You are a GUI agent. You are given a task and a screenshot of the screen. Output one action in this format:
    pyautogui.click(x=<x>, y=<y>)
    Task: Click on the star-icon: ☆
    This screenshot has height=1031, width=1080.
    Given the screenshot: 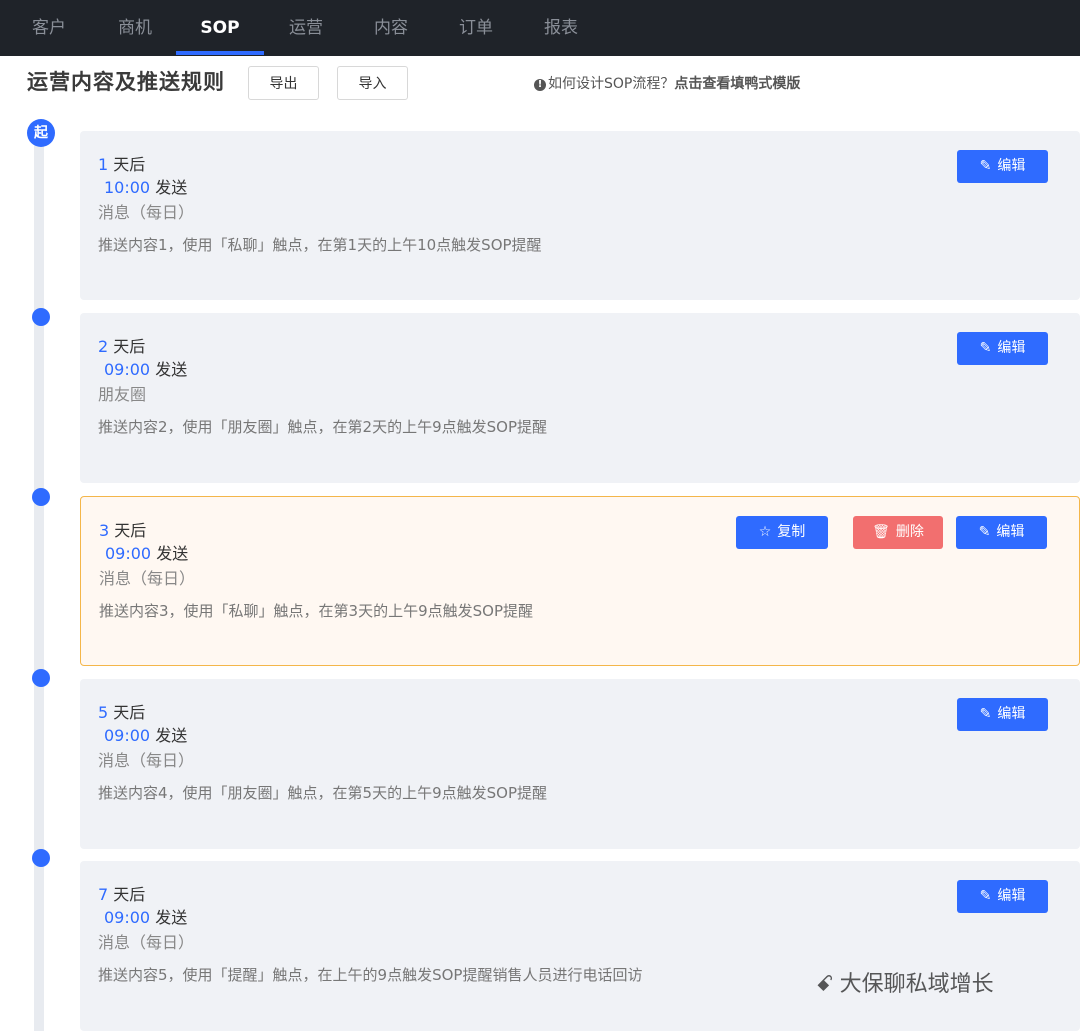 What is the action you would take?
    pyautogui.click(x=765, y=532)
    